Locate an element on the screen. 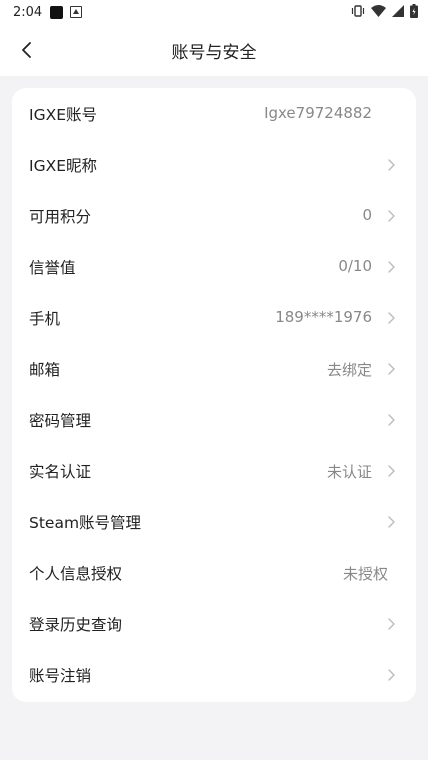 This screenshot has width=428, height=760. wifi-icon is located at coordinates (378, 10).